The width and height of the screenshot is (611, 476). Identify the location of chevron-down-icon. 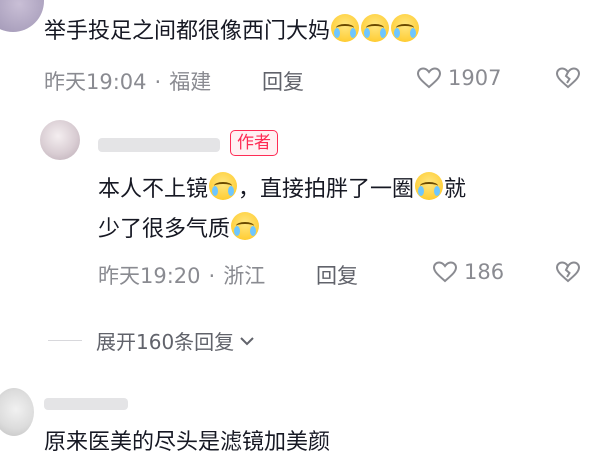
(247, 340).